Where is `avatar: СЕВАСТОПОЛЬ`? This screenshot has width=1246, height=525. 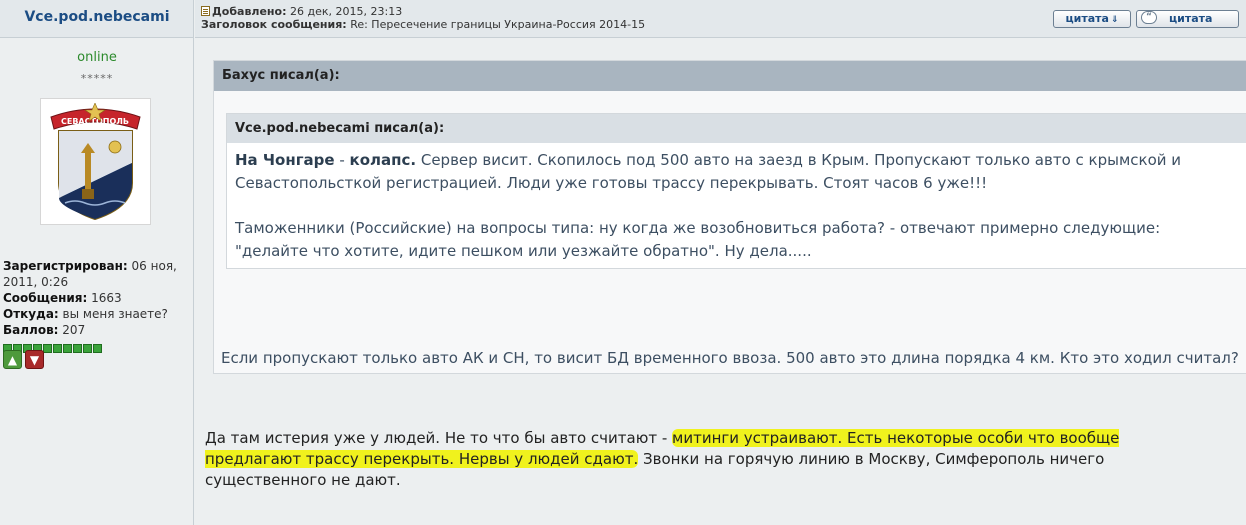 avatar: СЕВАСТОПОЛЬ is located at coordinates (95, 161).